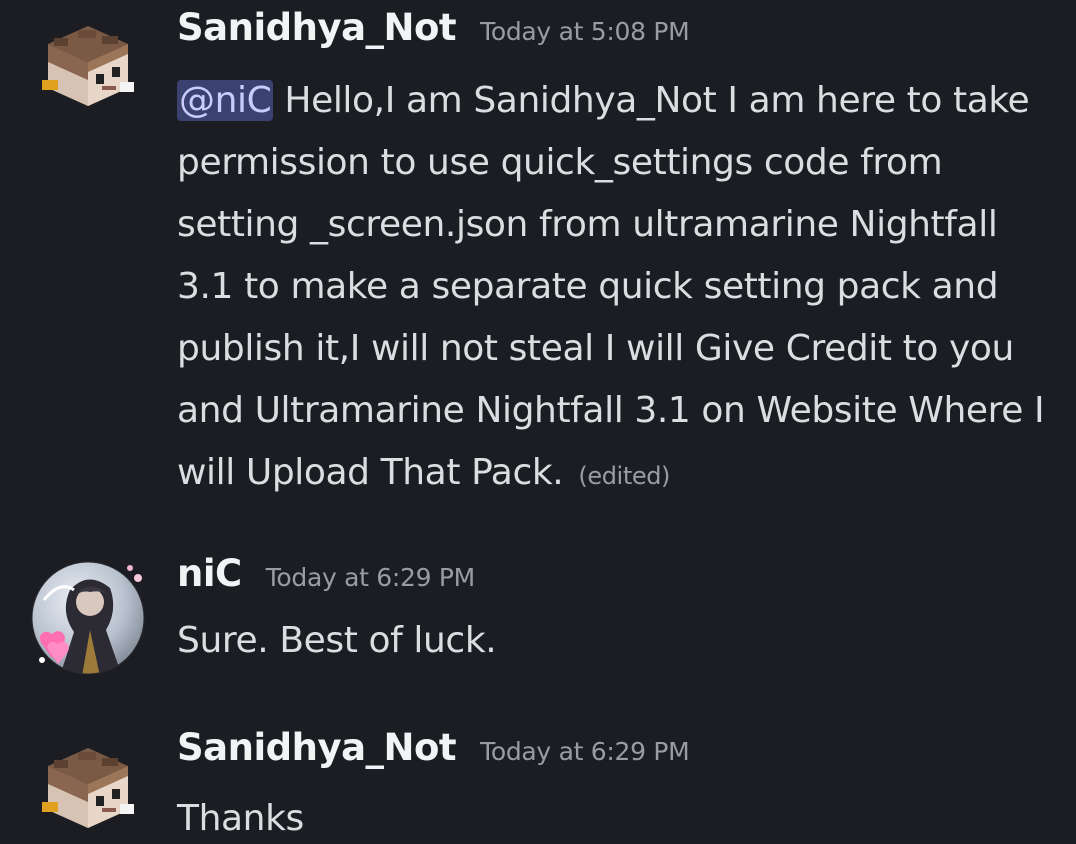 Image resolution: width=1076 pixels, height=844 pixels. What do you see at coordinates (225, 100) in the screenshot?
I see `user-mention: @niC` at bounding box center [225, 100].